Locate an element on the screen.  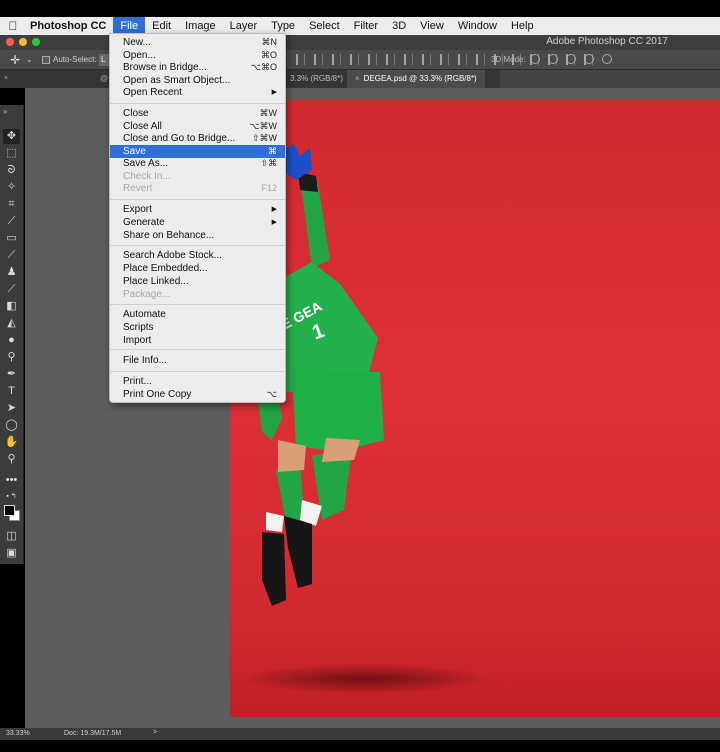
eraser-icon: ◧ is located at coordinates (11, 306).